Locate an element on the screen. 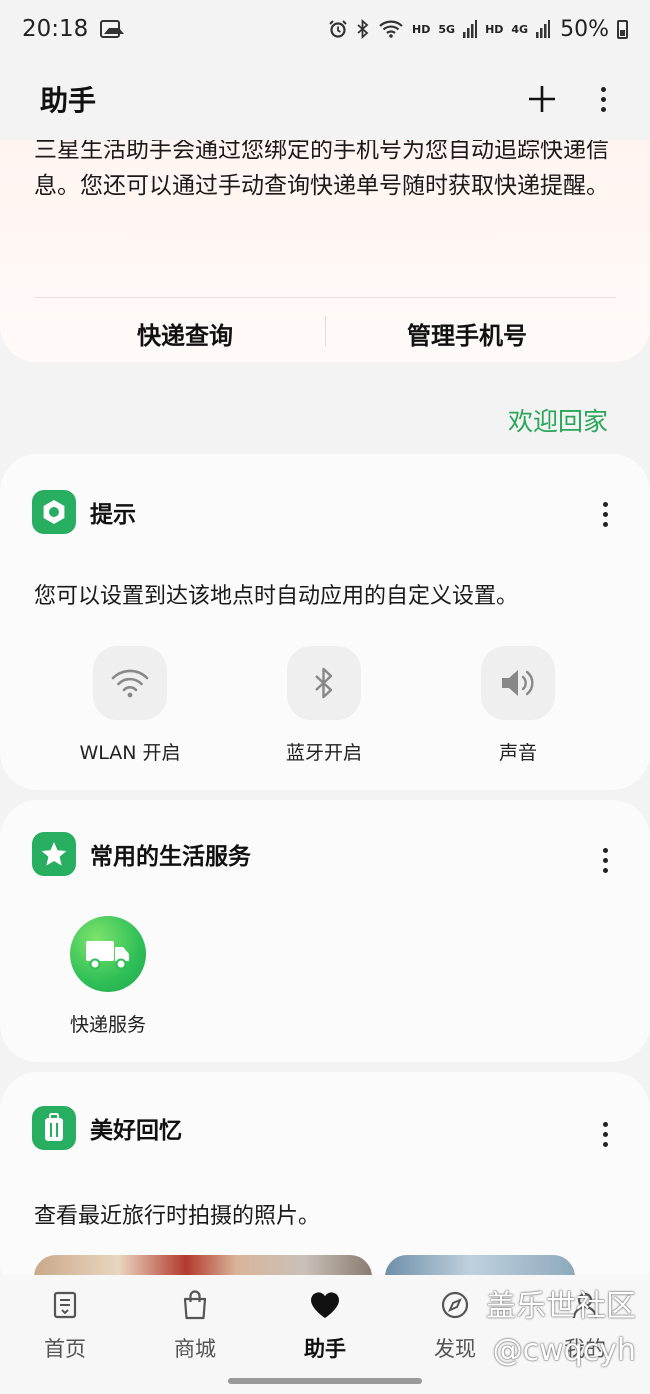 This screenshot has height=1394, width=650. network-5g: 5G is located at coordinates (447, 29).